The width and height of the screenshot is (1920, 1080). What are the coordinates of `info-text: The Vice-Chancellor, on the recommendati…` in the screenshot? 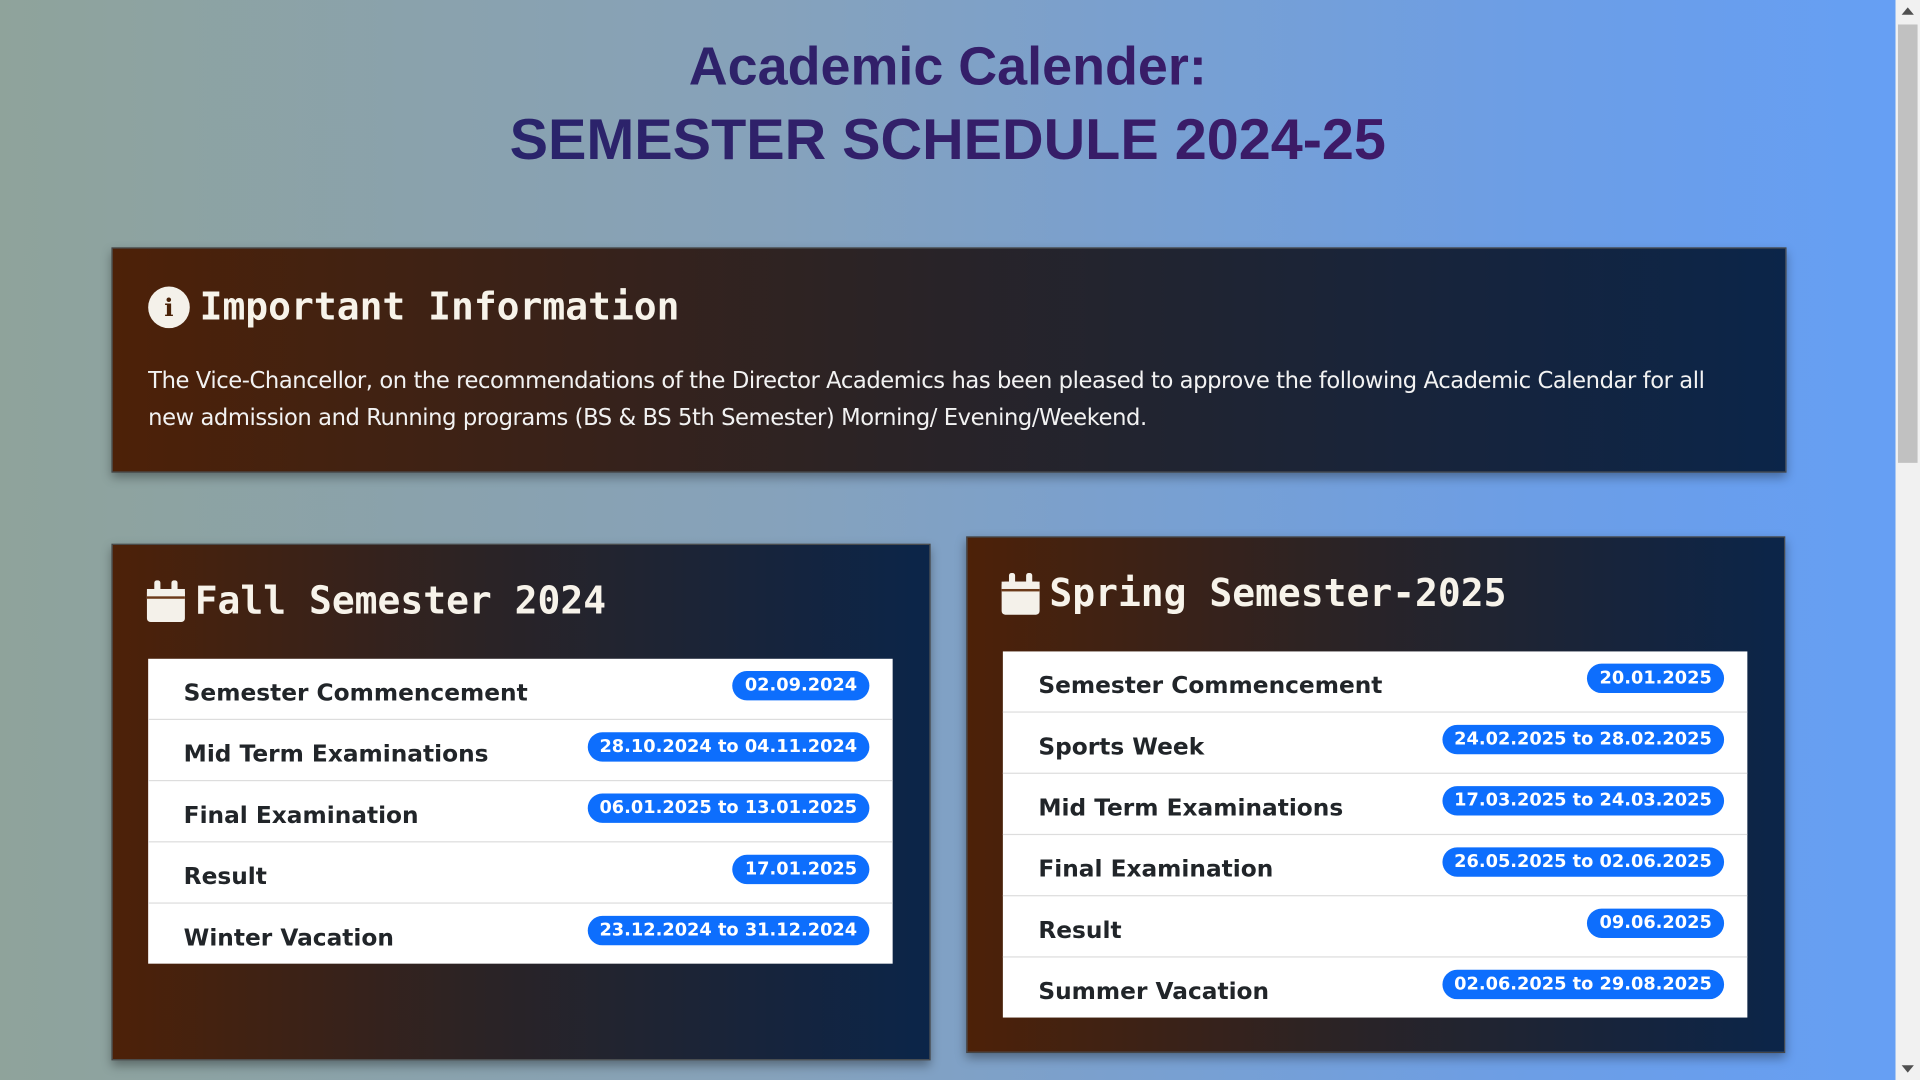 It's located at (926, 399).